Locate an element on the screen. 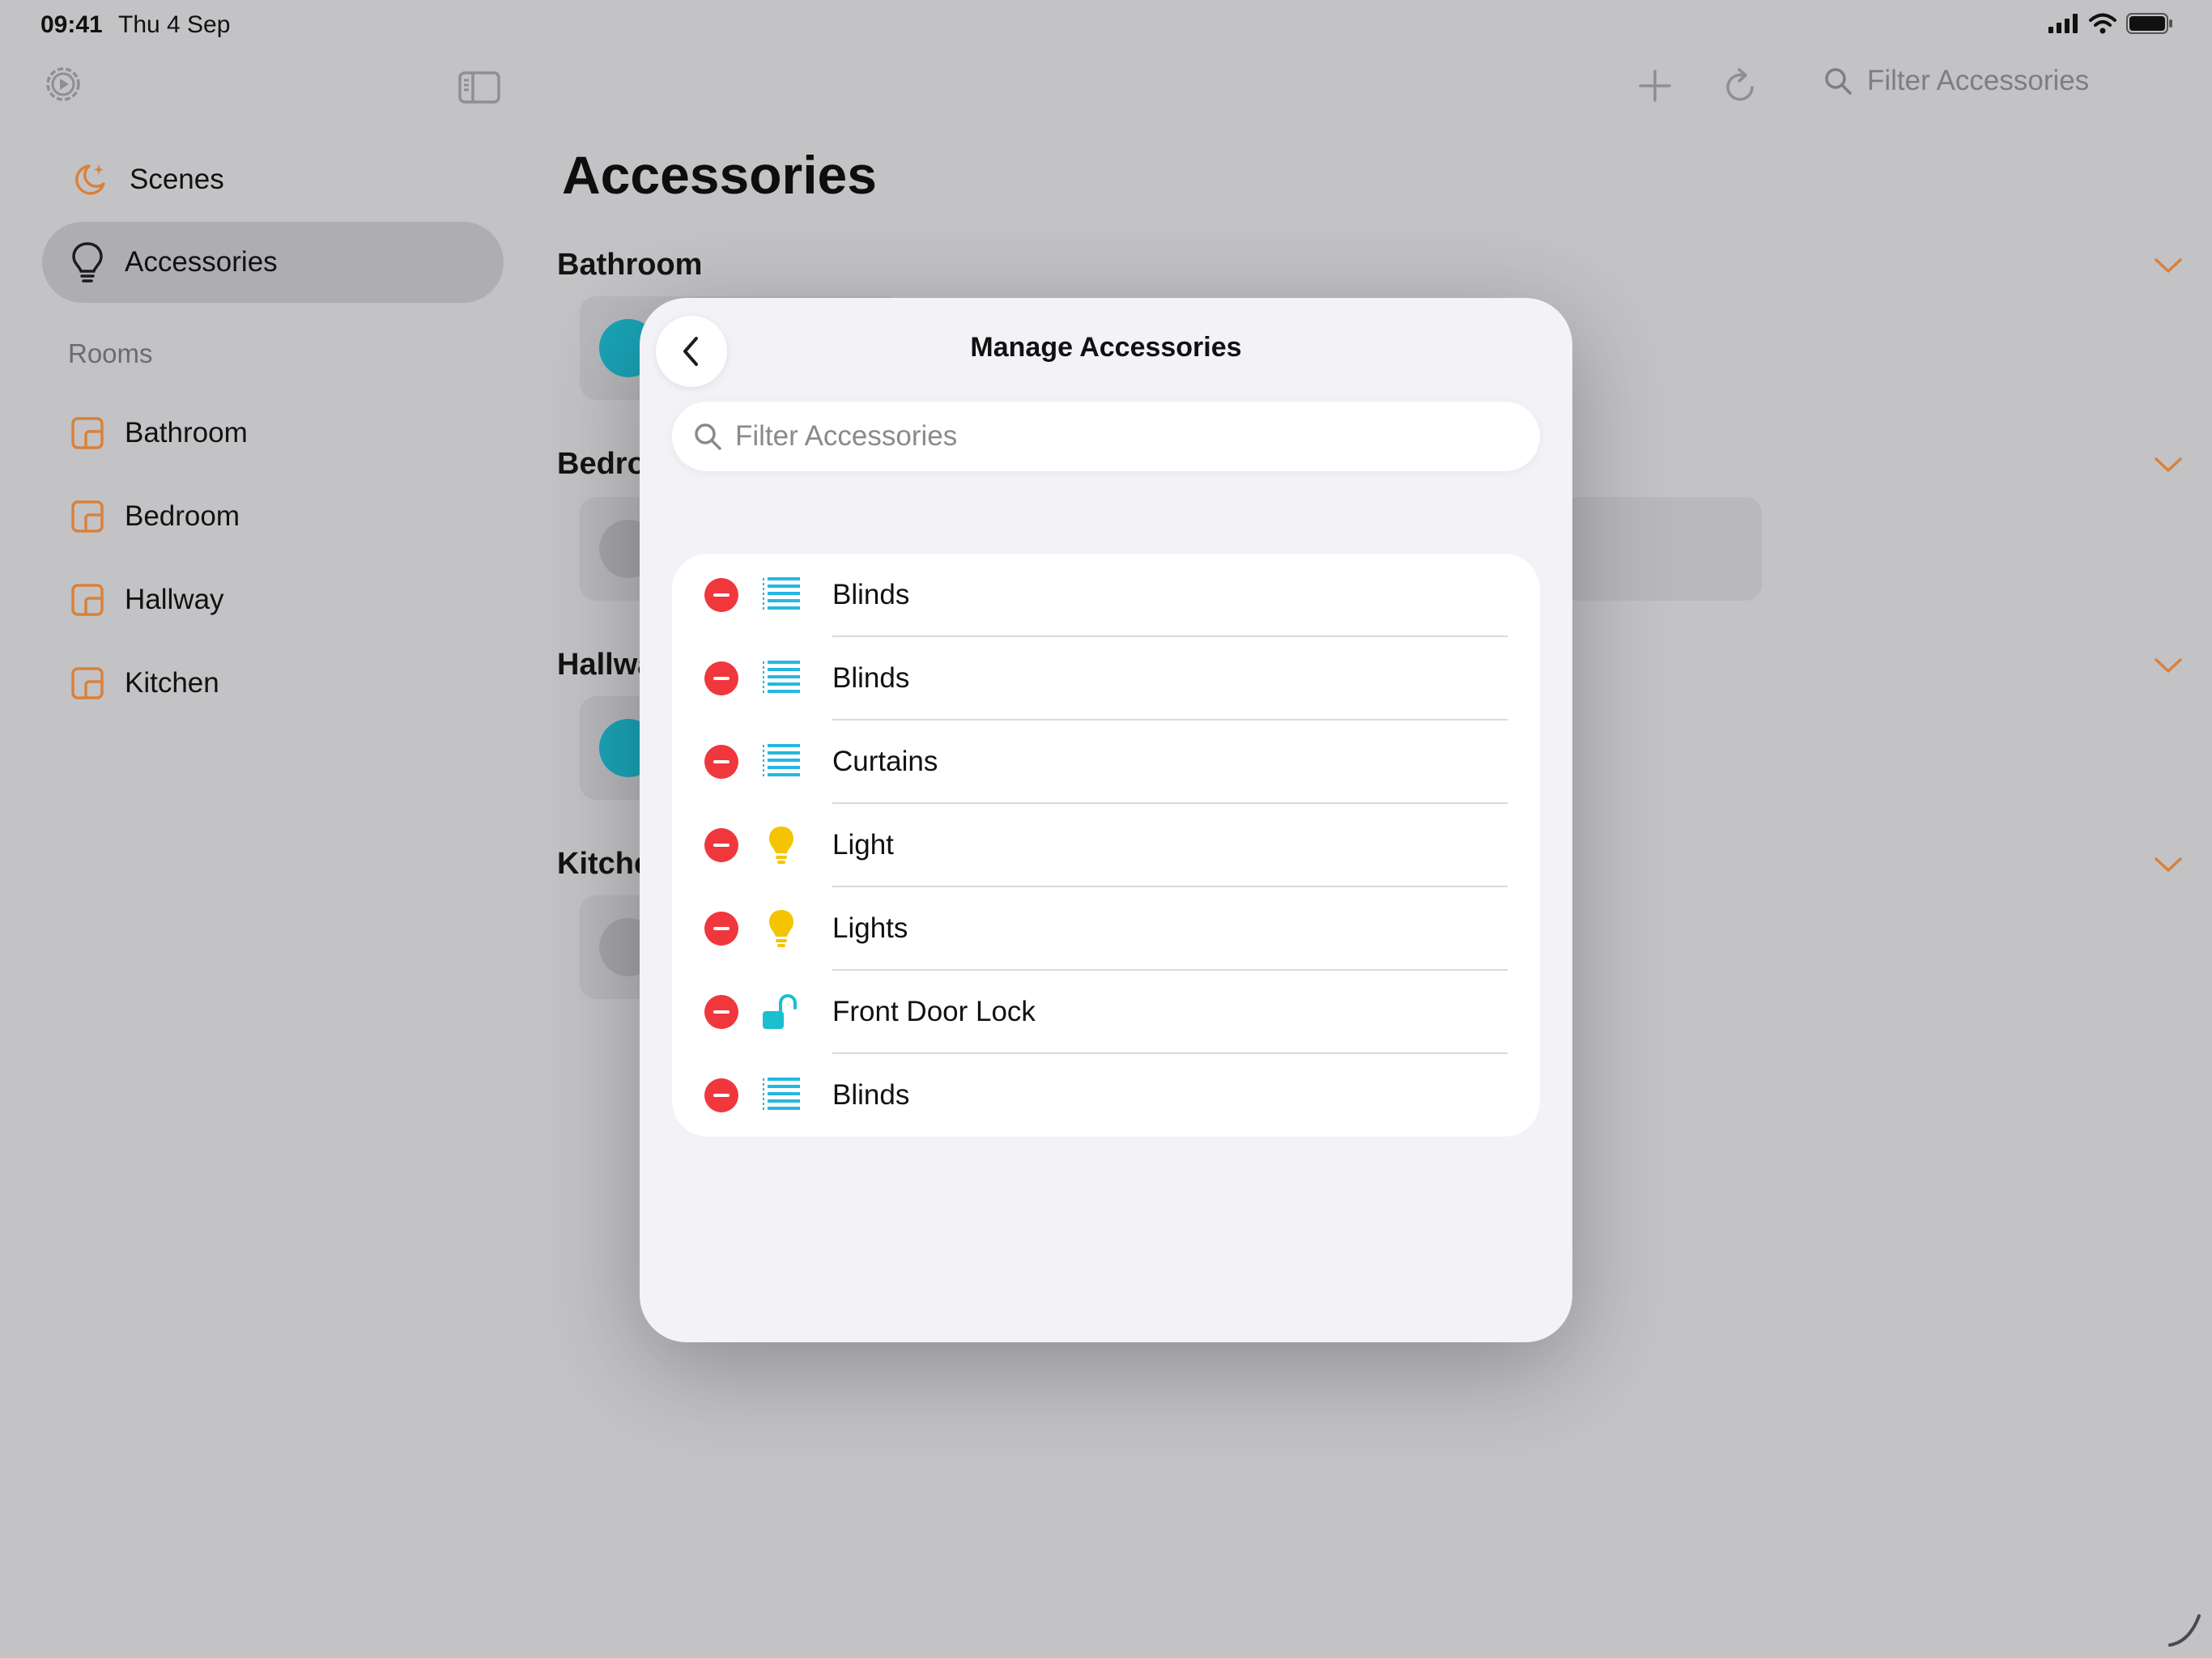 The height and width of the screenshot is (1658, 2212). battery-icon is located at coordinates (2149, 23).